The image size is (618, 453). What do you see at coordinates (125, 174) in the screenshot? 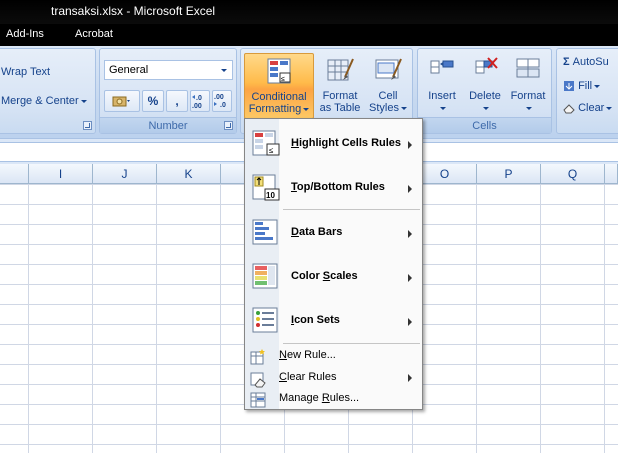
I see `column-header-j: J` at bounding box center [125, 174].